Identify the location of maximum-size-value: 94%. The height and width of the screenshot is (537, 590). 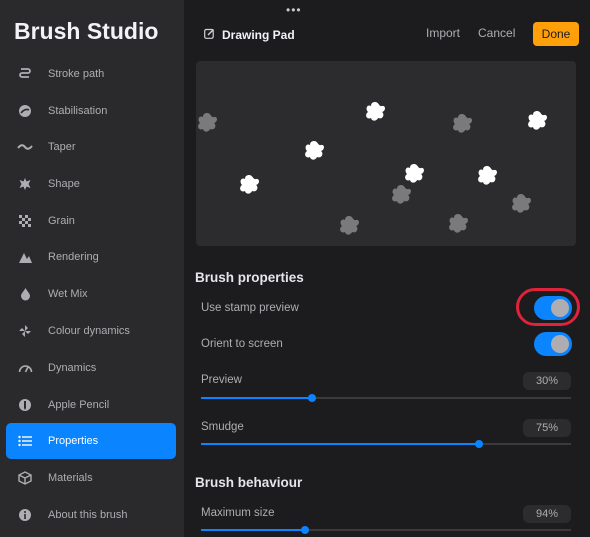
(547, 514).